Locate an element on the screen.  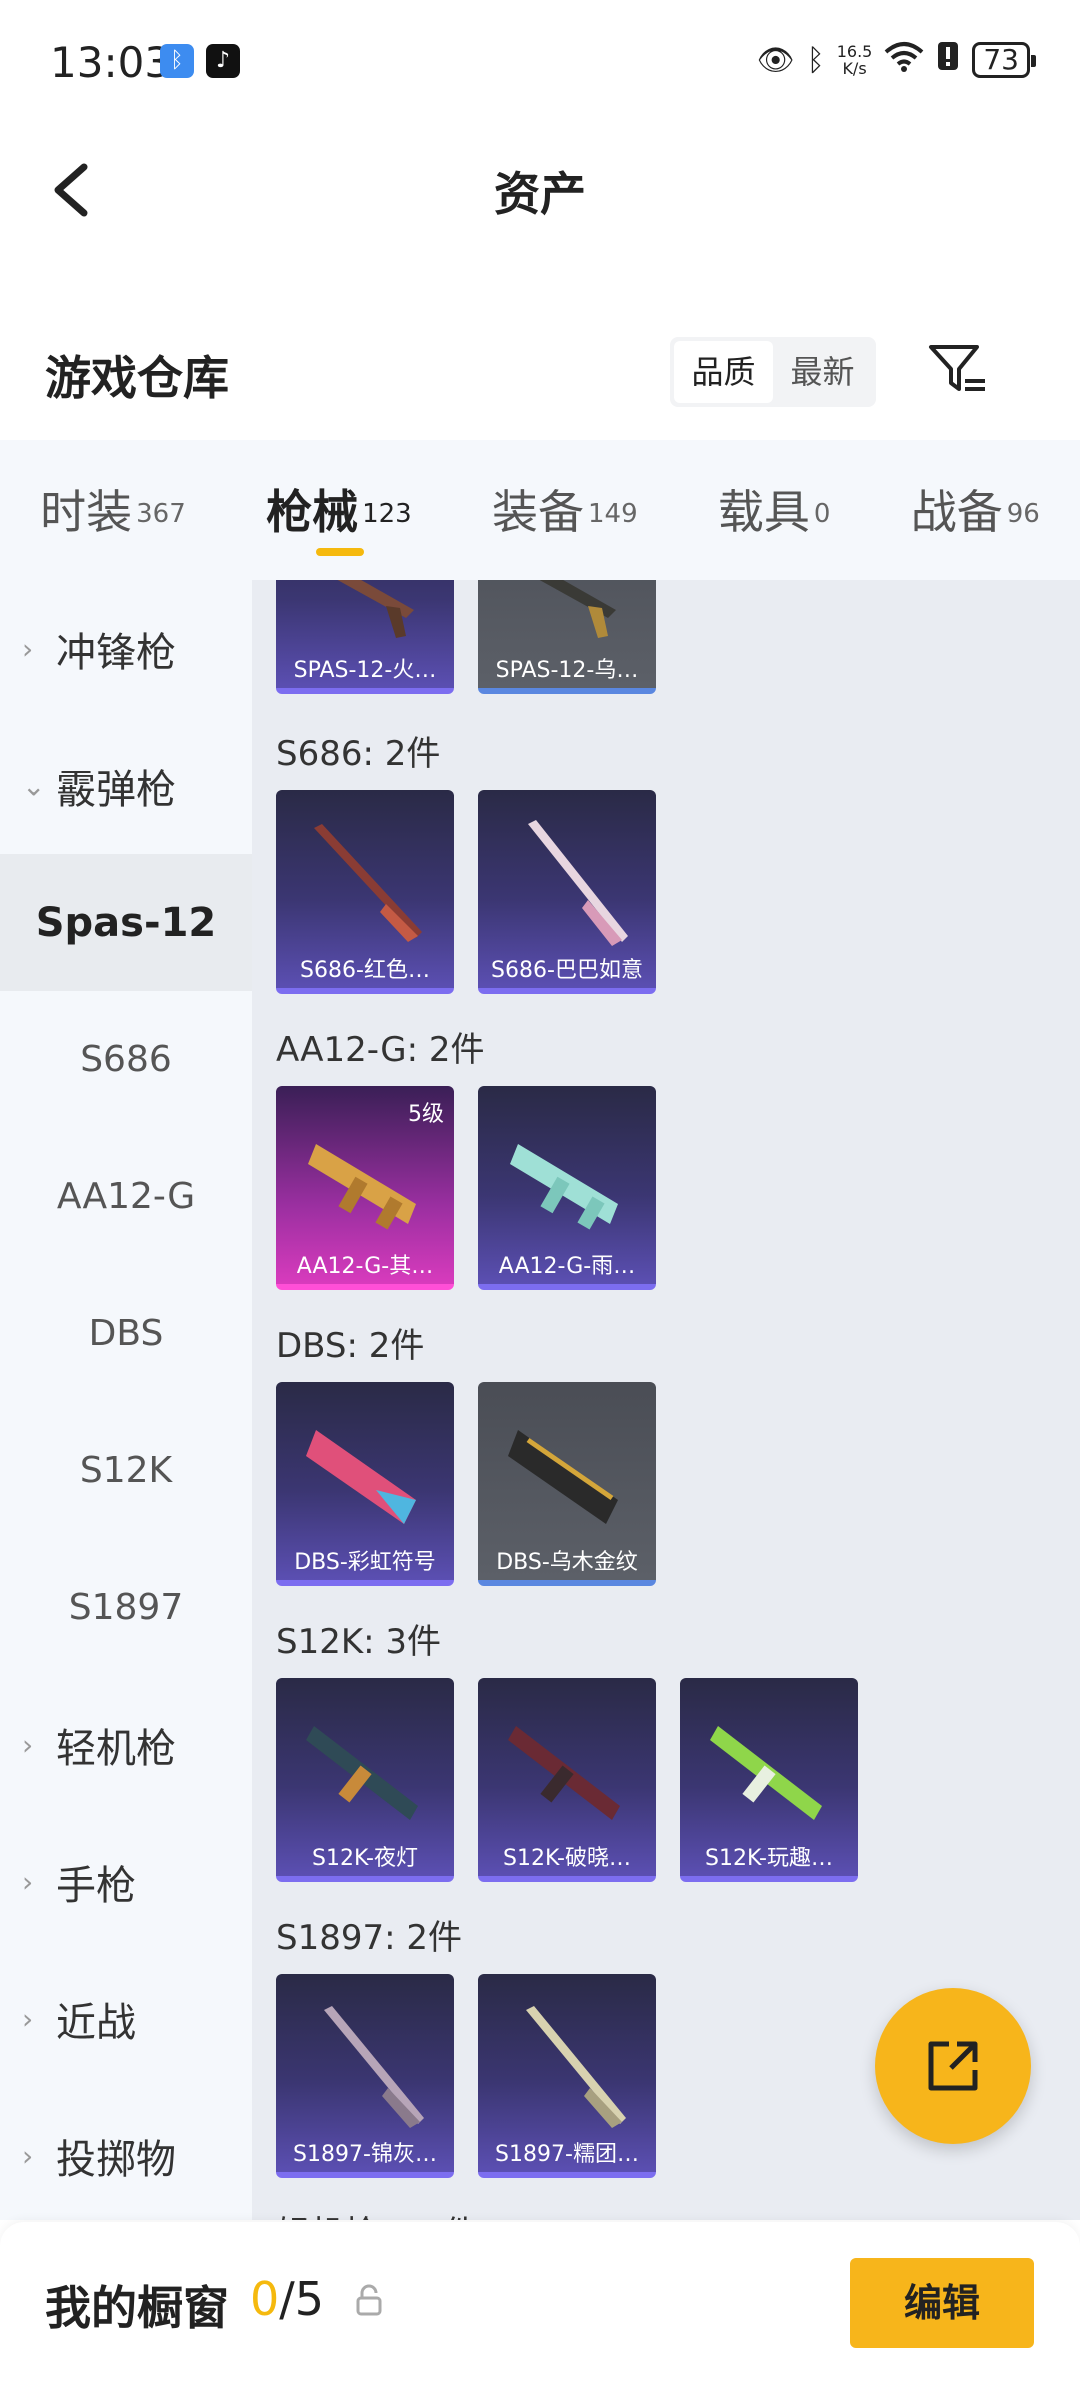
tab-vehicles: 载具 0 is located at coordinates (774, 510).